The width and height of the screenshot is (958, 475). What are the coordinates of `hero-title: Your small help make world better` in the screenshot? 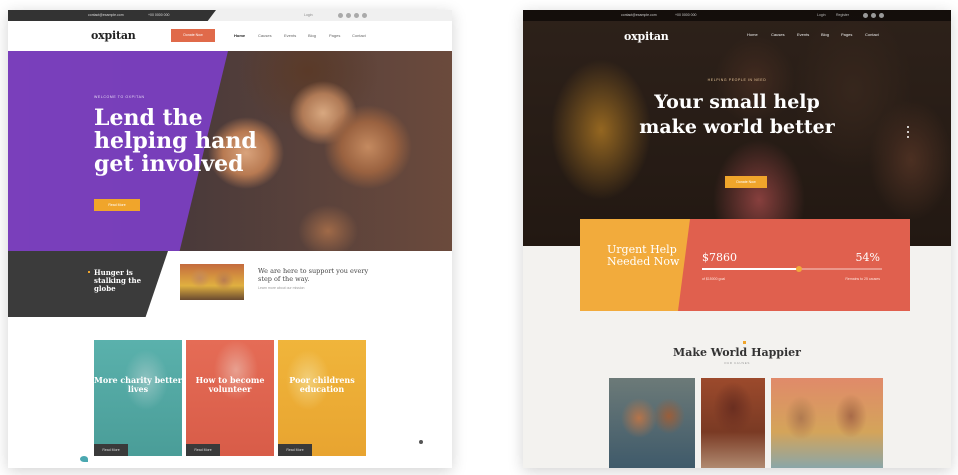 It's located at (737, 114).